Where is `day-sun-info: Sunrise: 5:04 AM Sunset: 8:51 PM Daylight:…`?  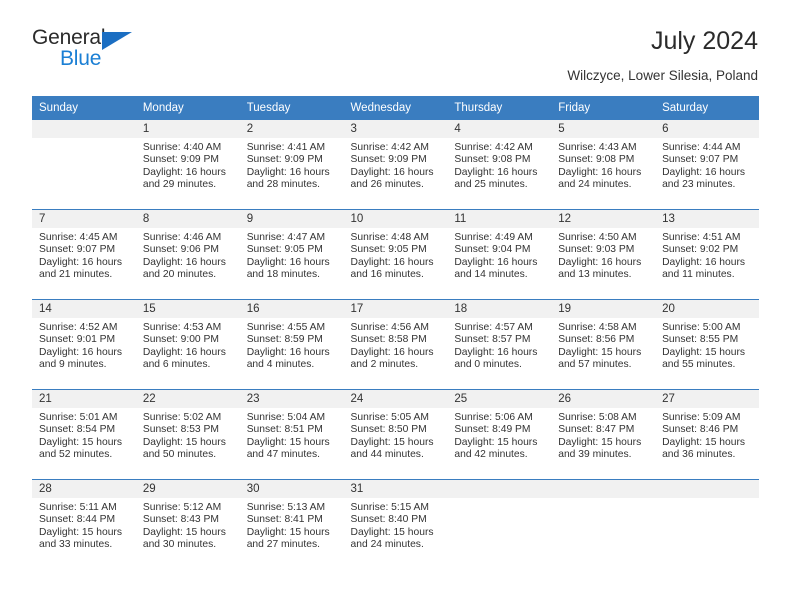 day-sun-info: Sunrise: 5:04 AM Sunset: 8:51 PM Daylight:… is located at coordinates (292, 435).